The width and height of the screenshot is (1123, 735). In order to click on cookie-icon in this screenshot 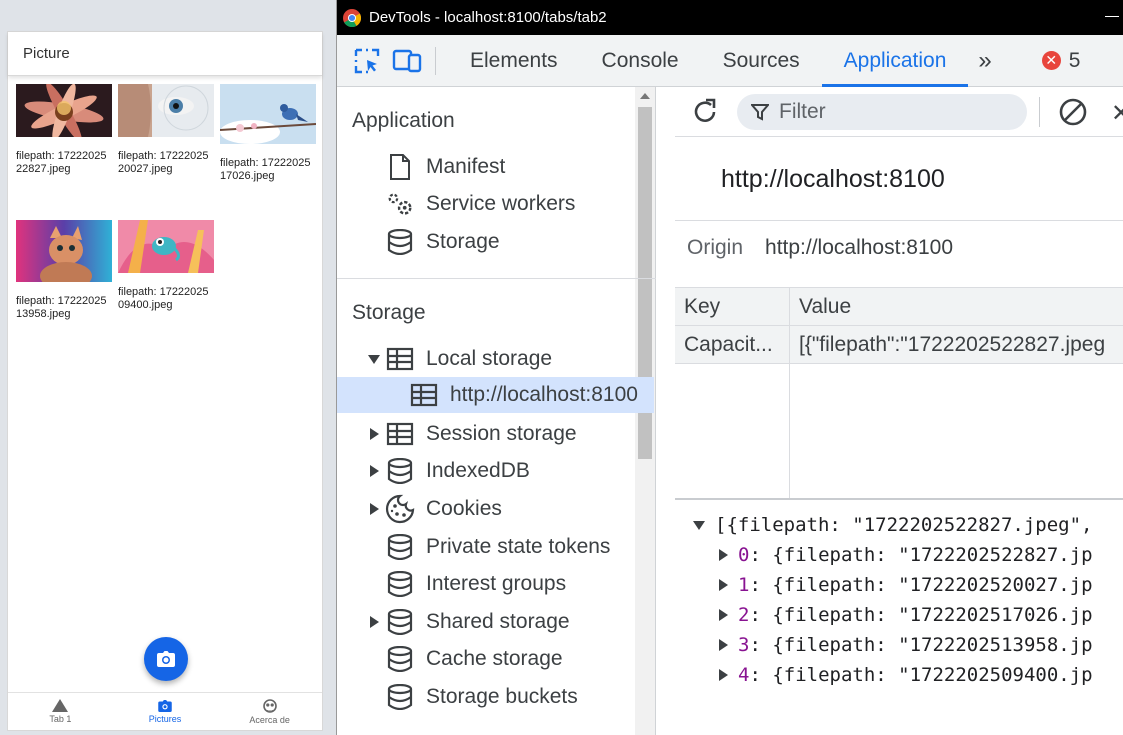, I will do `click(400, 509)`.